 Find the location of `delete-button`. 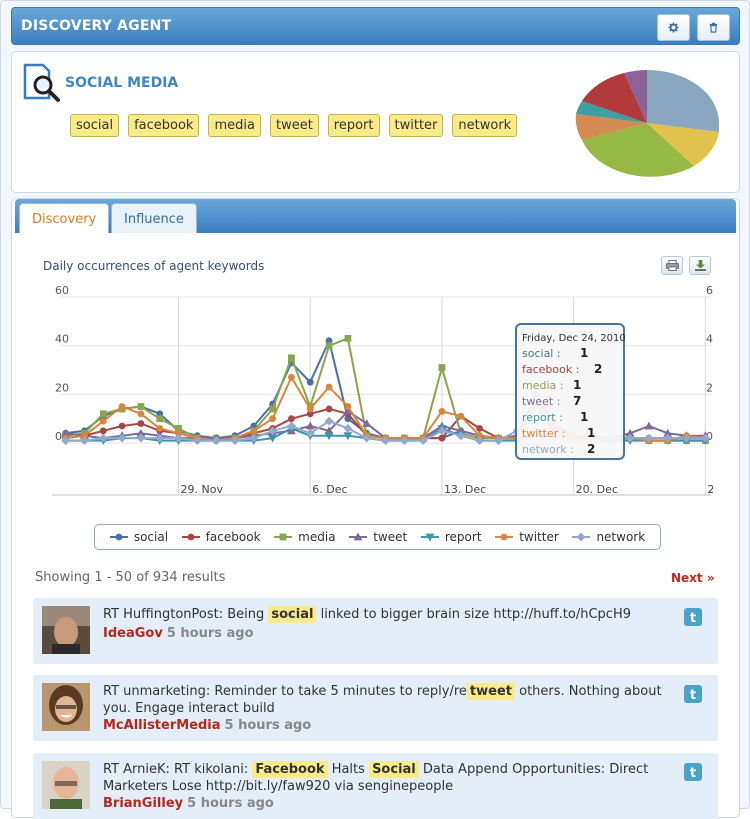

delete-button is located at coordinates (713, 27).